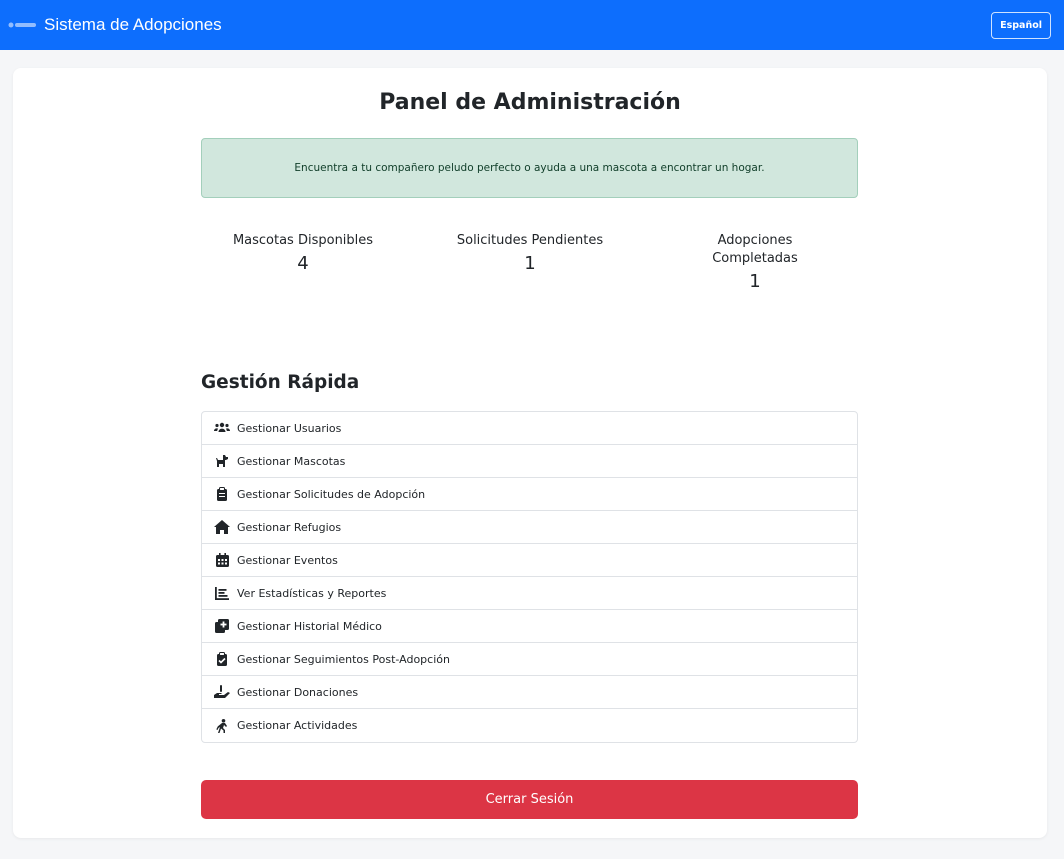  What do you see at coordinates (530, 102) in the screenshot?
I see `page-title: Panel de Administración` at bounding box center [530, 102].